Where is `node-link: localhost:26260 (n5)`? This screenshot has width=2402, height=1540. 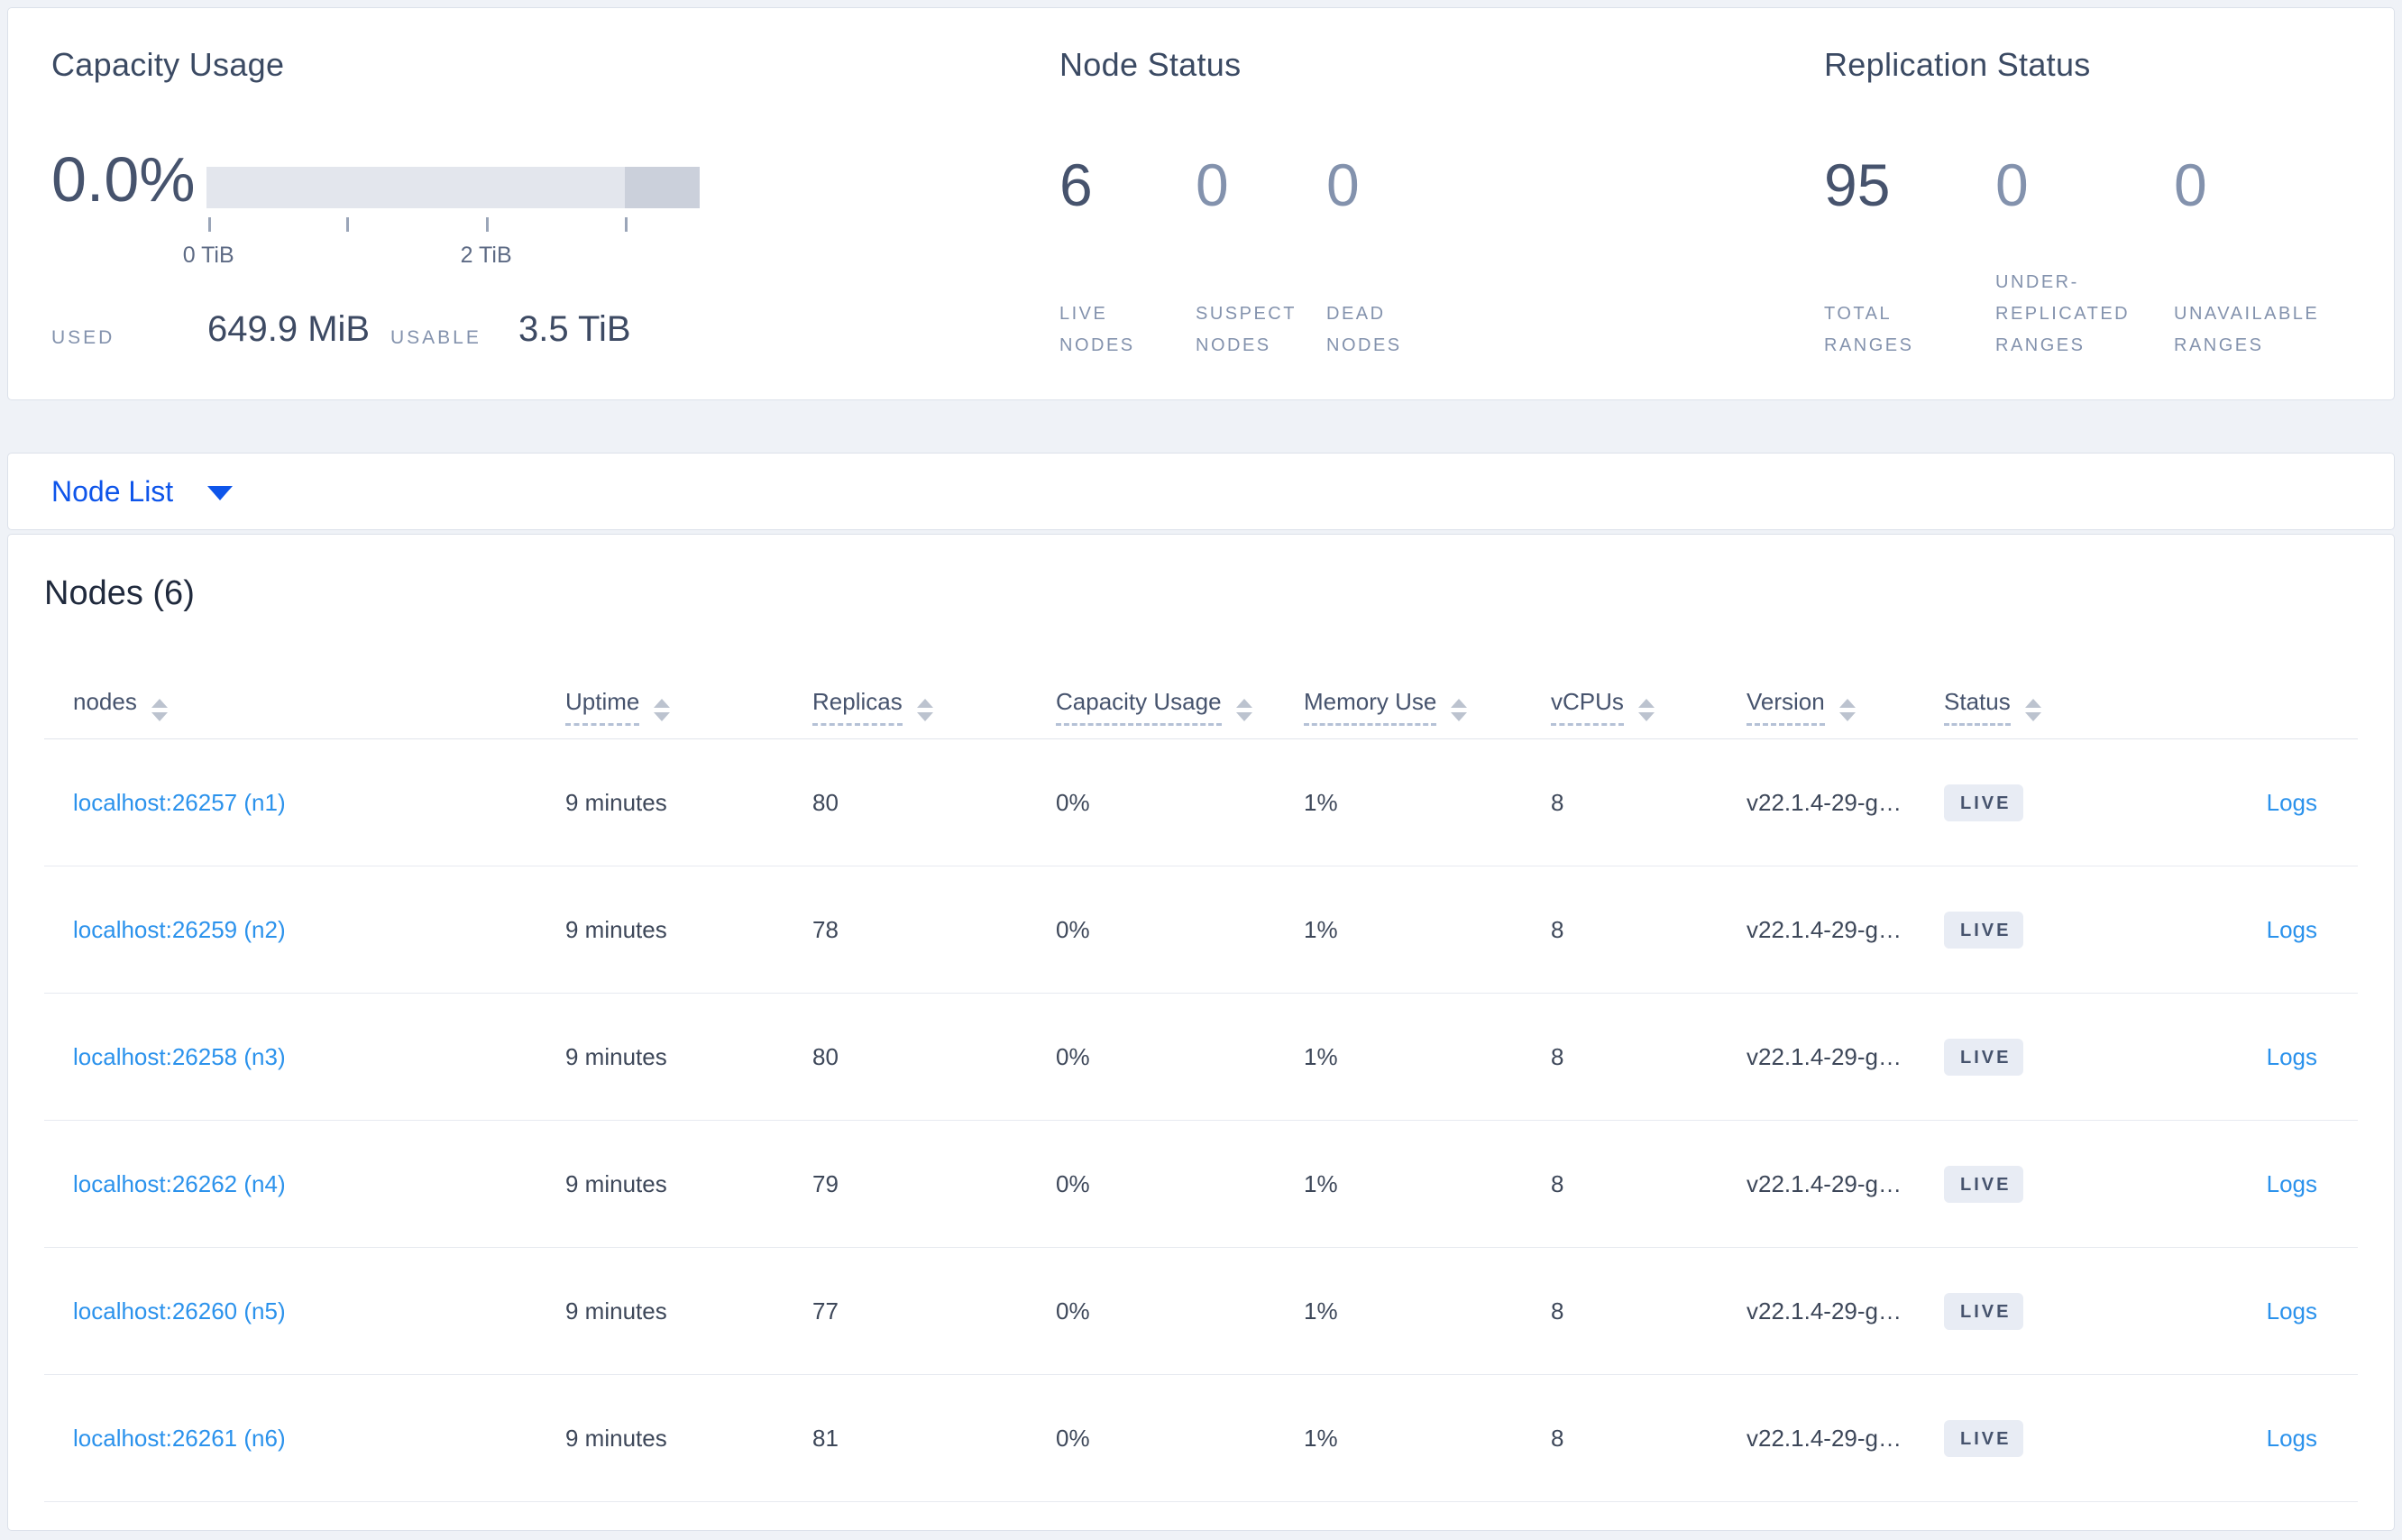
node-link: localhost:26260 (n5) is located at coordinates (179, 1311).